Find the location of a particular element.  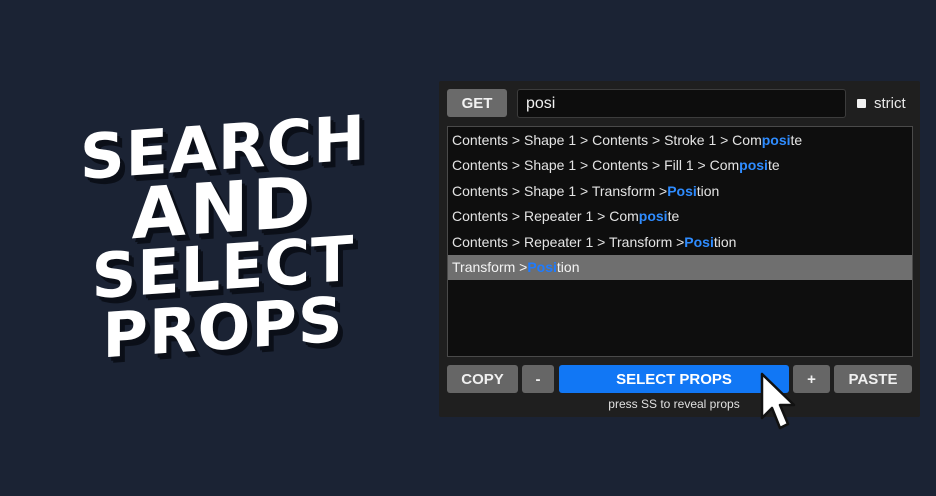

list-item-text: Contents > Repeater 1 > Com is located at coordinates (545, 216).